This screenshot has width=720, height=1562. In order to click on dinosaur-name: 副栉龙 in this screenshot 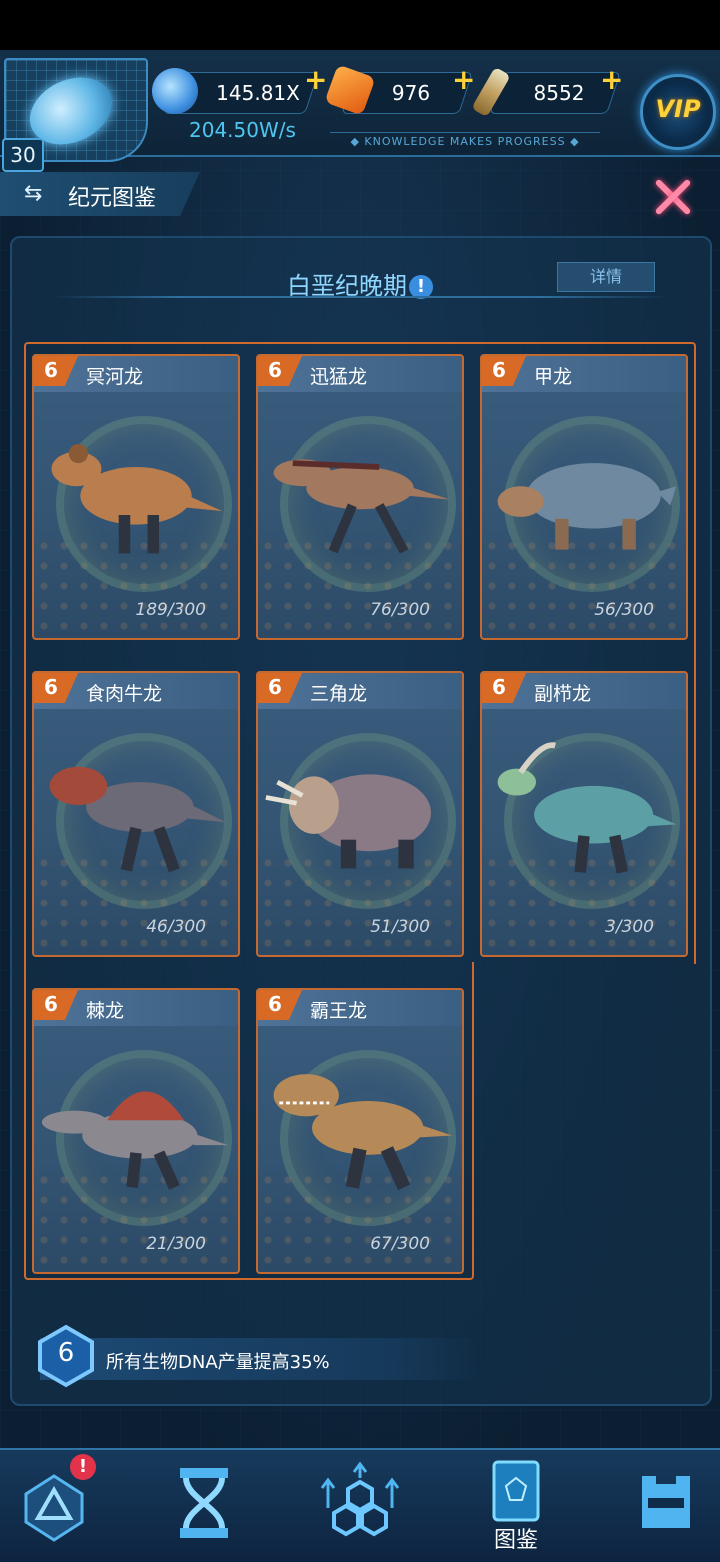, I will do `click(563, 694)`.